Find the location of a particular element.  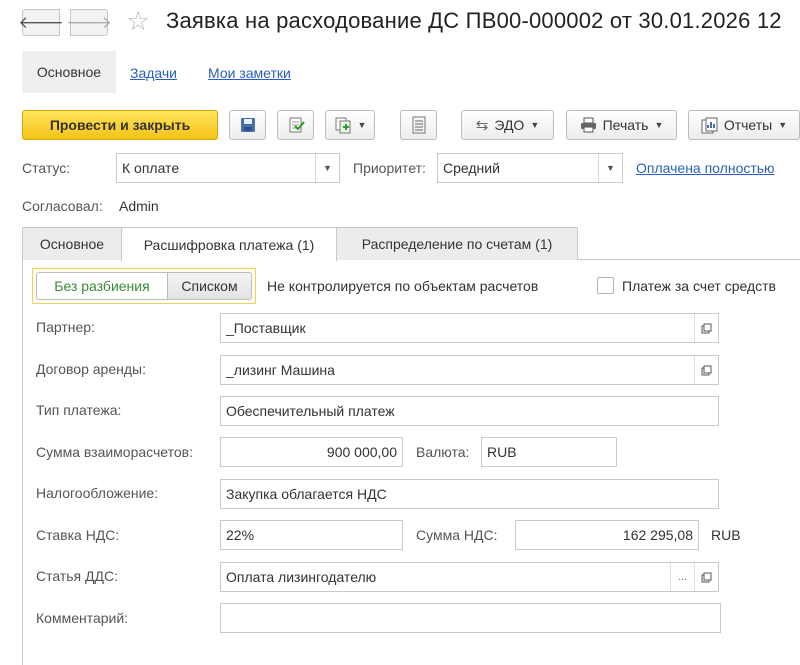

save-icon is located at coordinates (247, 125).